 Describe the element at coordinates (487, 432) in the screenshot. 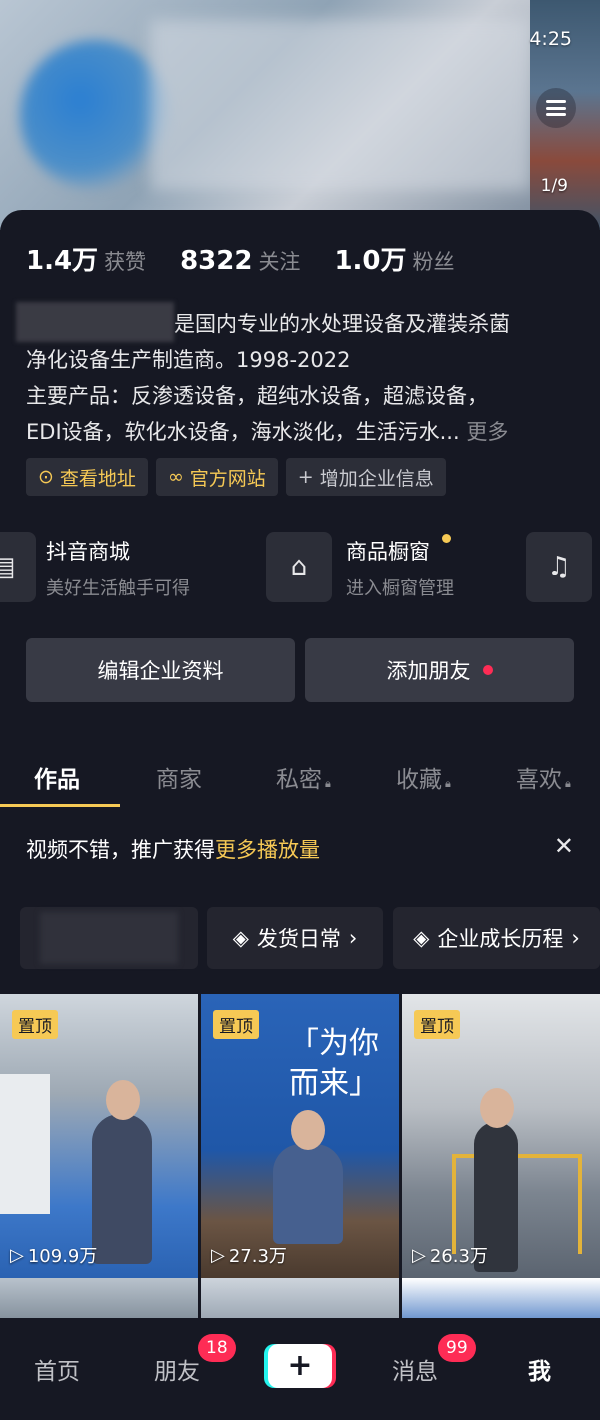

I see `bio-more-link: 更多` at that location.